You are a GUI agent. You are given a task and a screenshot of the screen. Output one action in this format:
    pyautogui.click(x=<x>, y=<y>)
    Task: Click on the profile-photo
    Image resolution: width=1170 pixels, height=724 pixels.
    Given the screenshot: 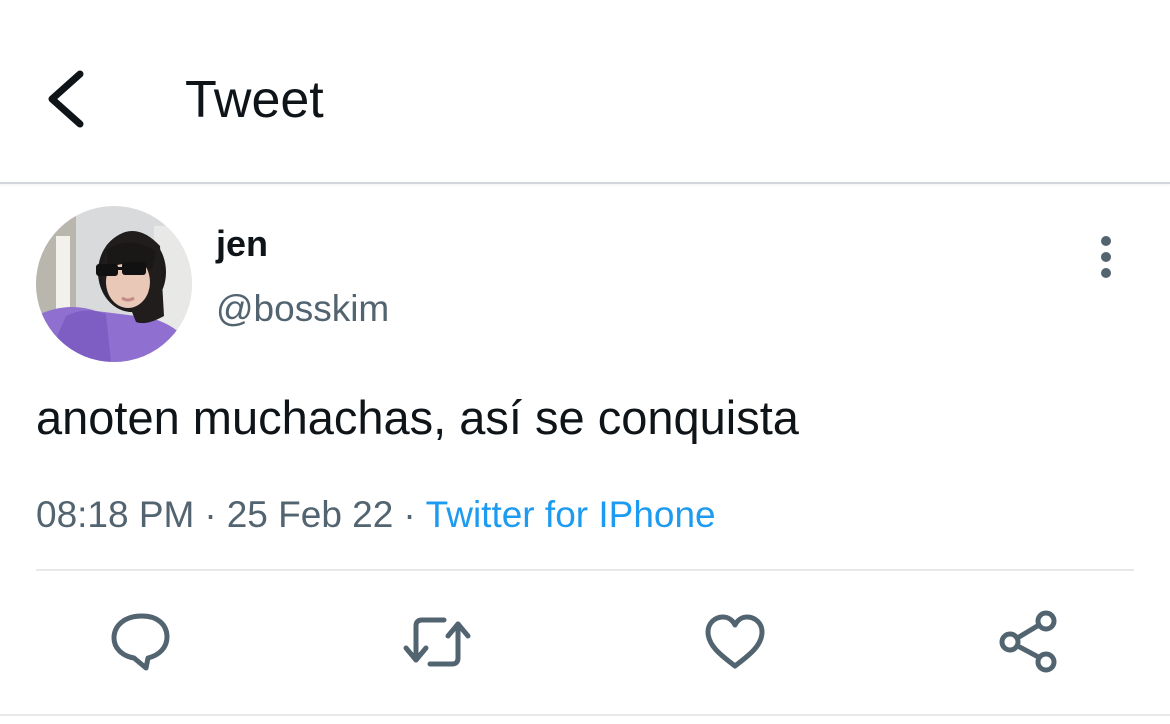 What is the action you would take?
    pyautogui.click(x=114, y=284)
    